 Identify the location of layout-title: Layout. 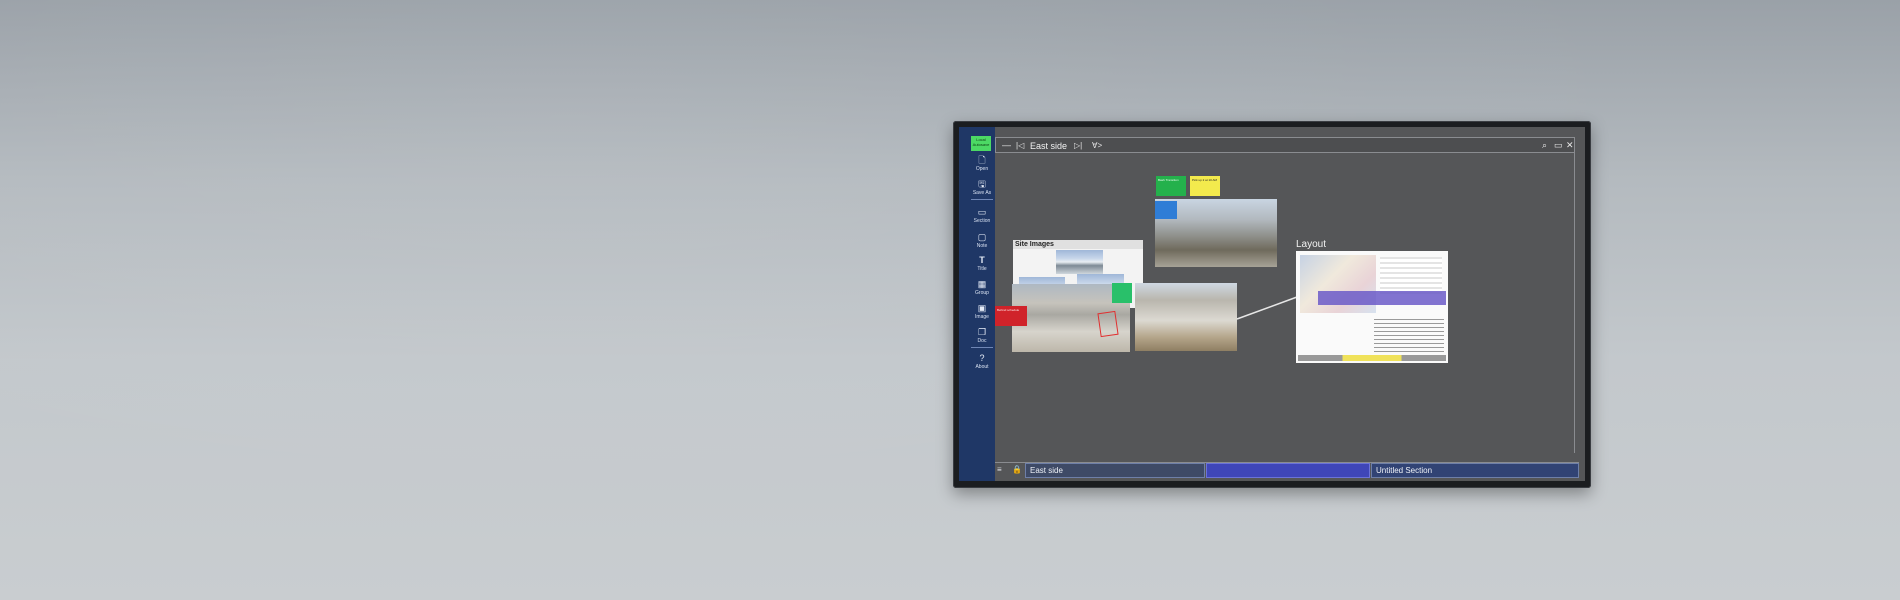
(1311, 244).